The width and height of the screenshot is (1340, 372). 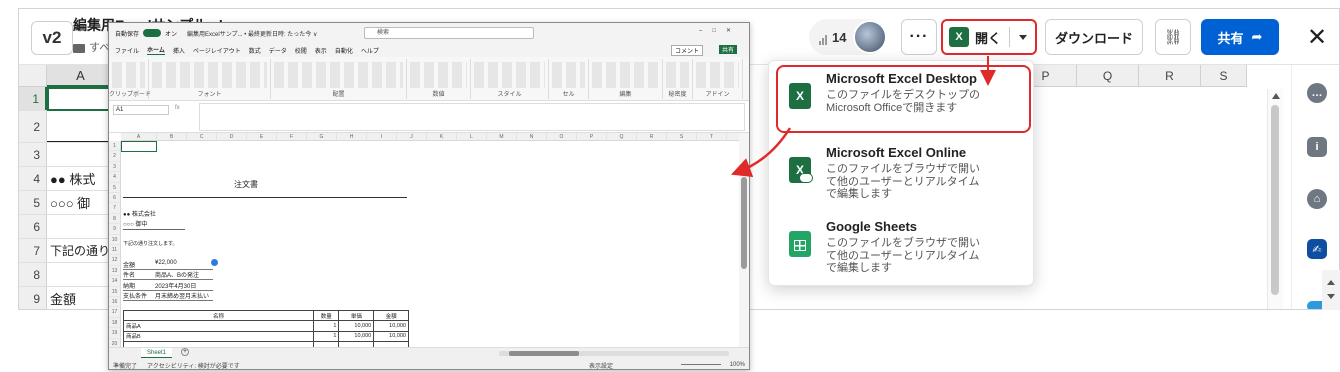 What do you see at coordinates (255, 50) in the screenshot?
I see `menu-item: 数式` at bounding box center [255, 50].